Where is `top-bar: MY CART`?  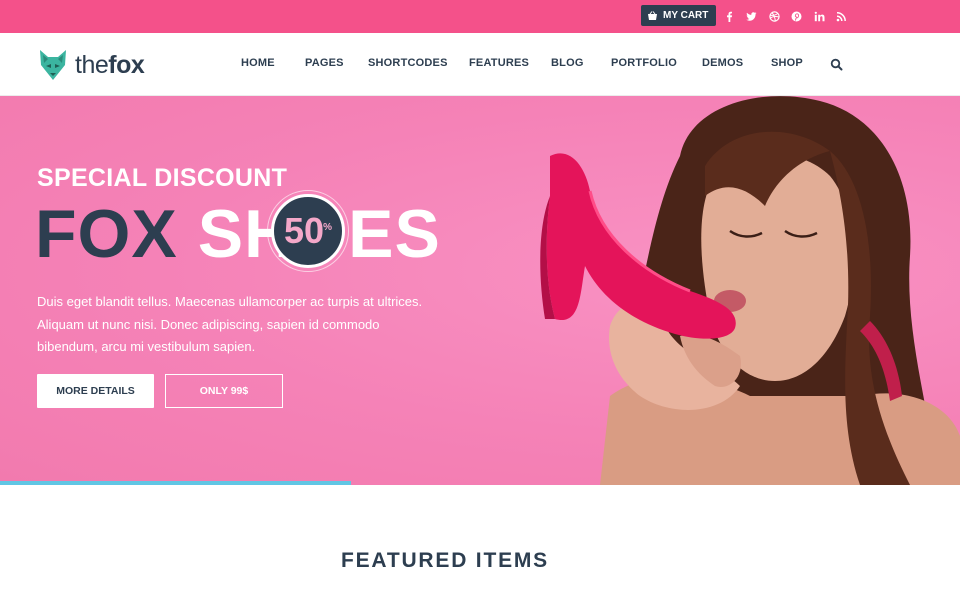
top-bar: MY CART is located at coordinates (480, 16).